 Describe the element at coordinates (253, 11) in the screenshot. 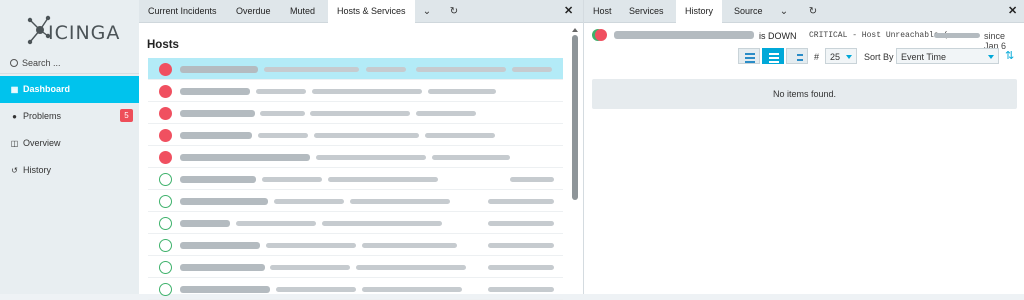

I see `tab-overdue: Overdue` at that location.